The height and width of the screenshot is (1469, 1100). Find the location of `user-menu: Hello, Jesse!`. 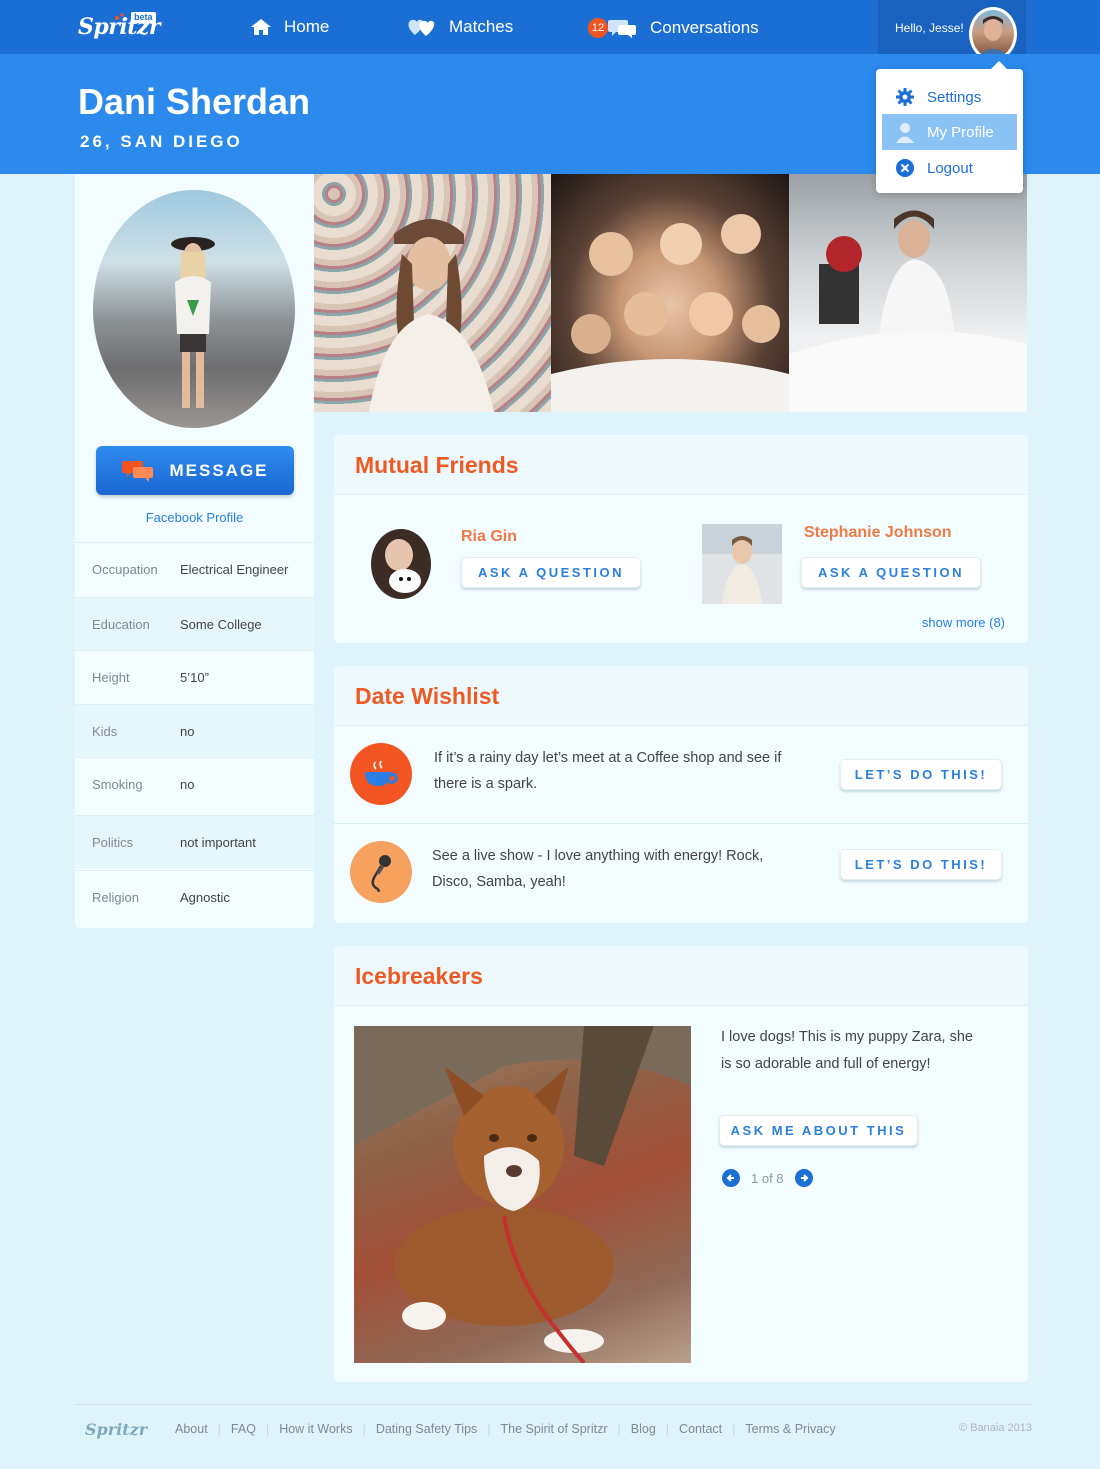

user-menu: Hello, Jesse! is located at coordinates (952, 30).